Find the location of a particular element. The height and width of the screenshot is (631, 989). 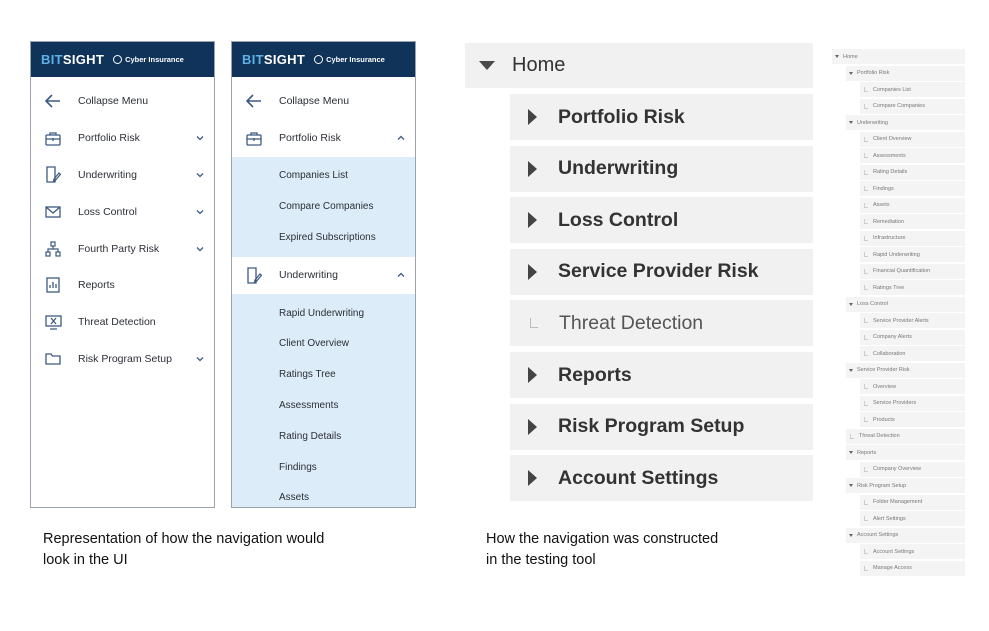

mini-tree-node: Service Providers is located at coordinates (912, 403).